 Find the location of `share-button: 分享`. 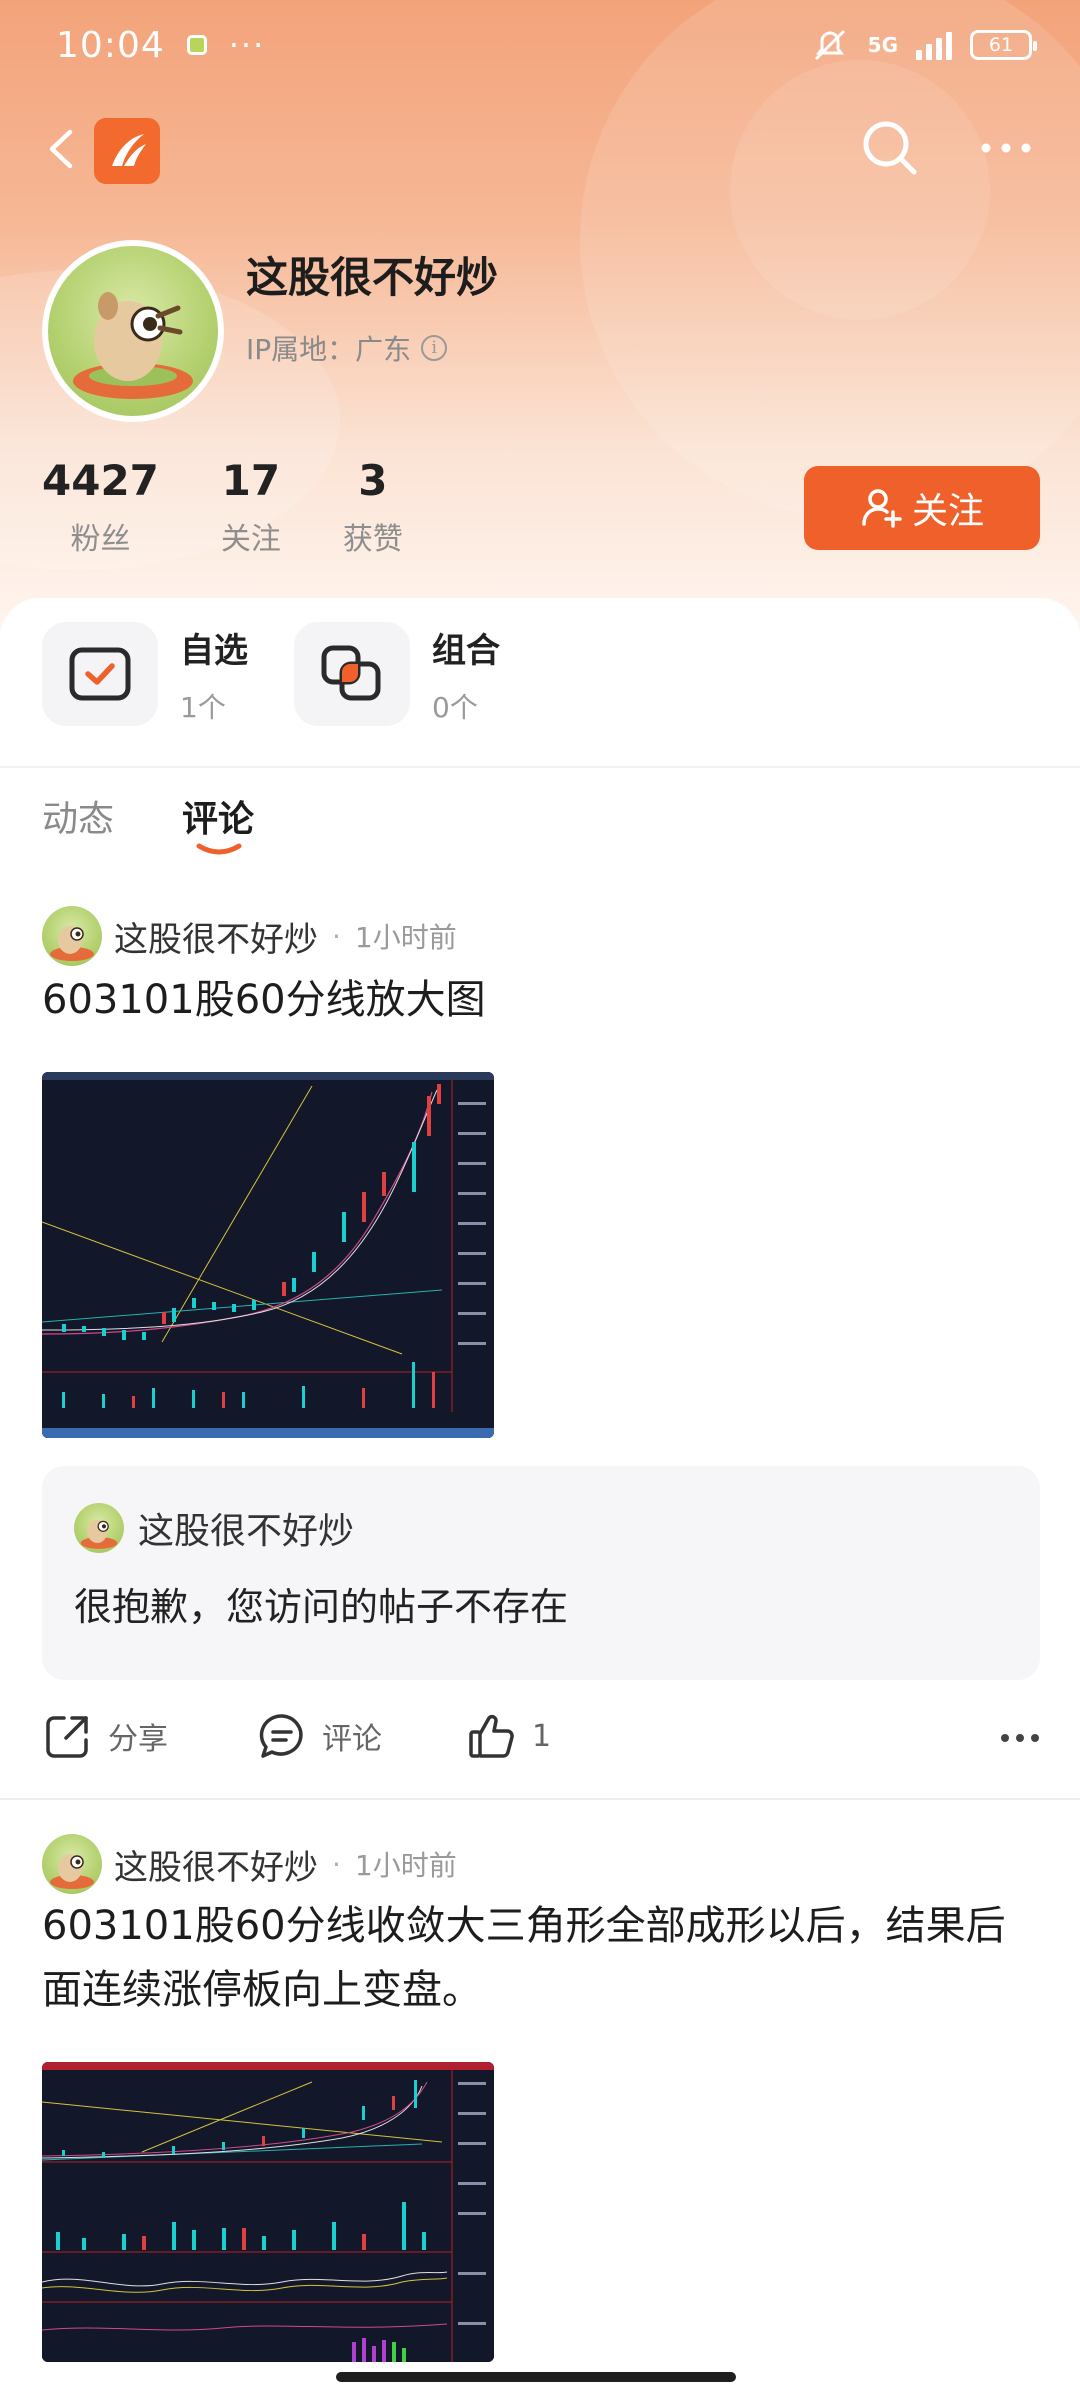

share-button: 分享 is located at coordinates (105, 1736).